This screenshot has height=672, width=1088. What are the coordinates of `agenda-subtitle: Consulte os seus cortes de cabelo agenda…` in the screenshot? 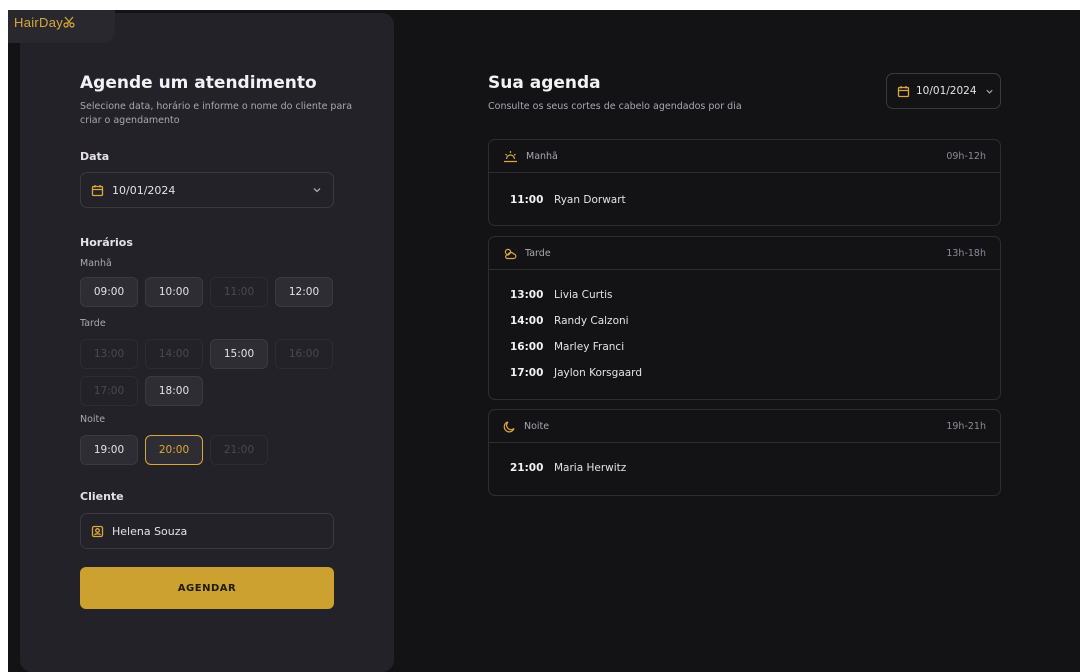 It's located at (615, 106).